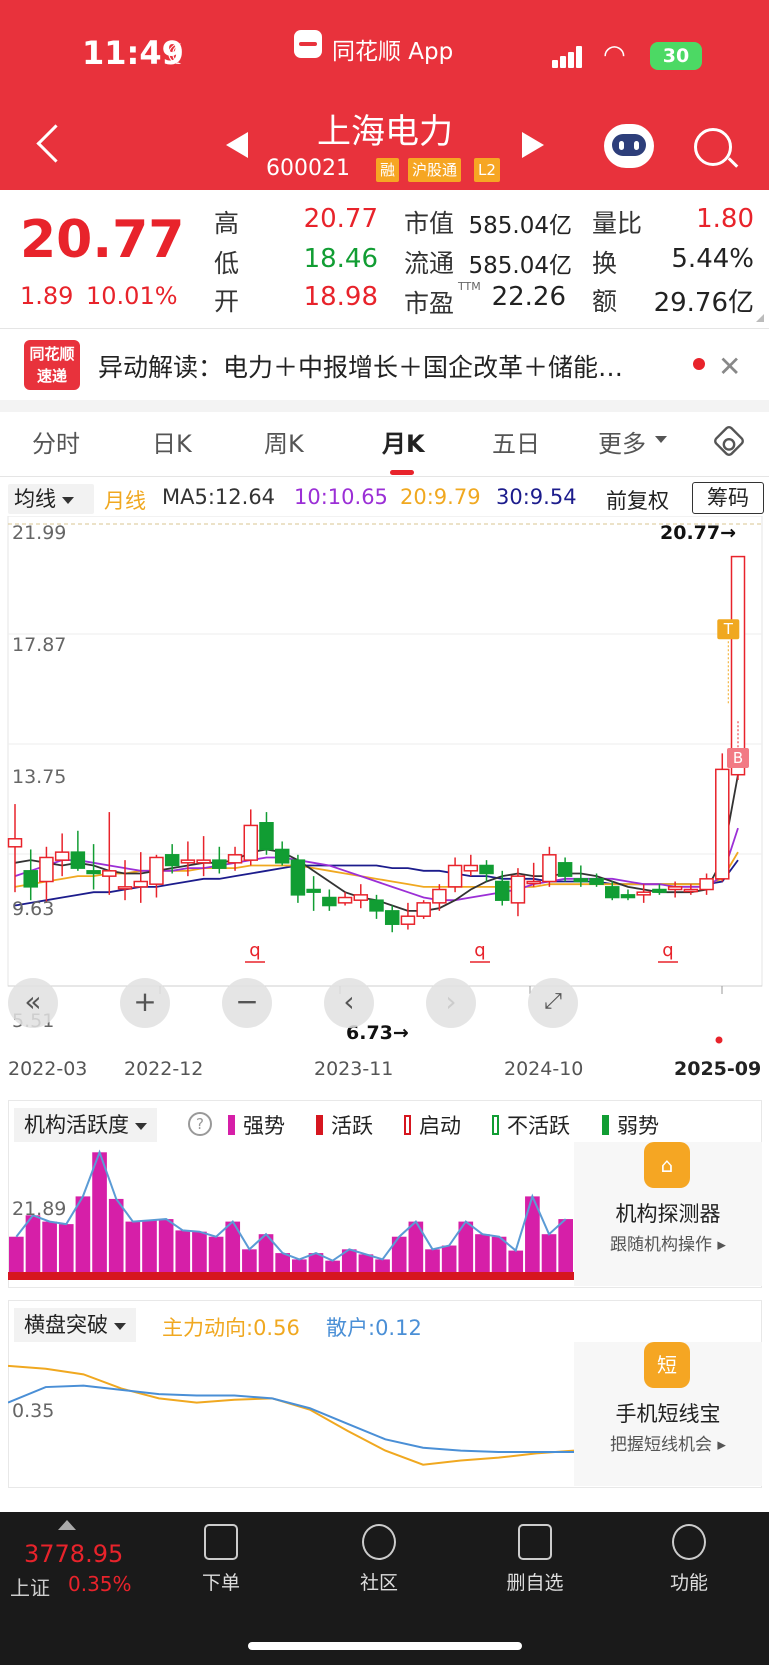 Image resolution: width=769 pixels, height=1665 pixels. I want to click on prev-stock-button, so click(237, 145).